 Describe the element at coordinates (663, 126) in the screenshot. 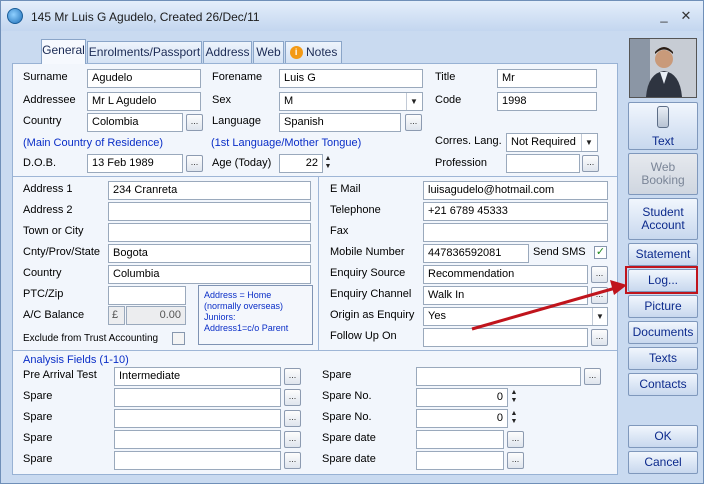

I see `text-button: Text` at that location.